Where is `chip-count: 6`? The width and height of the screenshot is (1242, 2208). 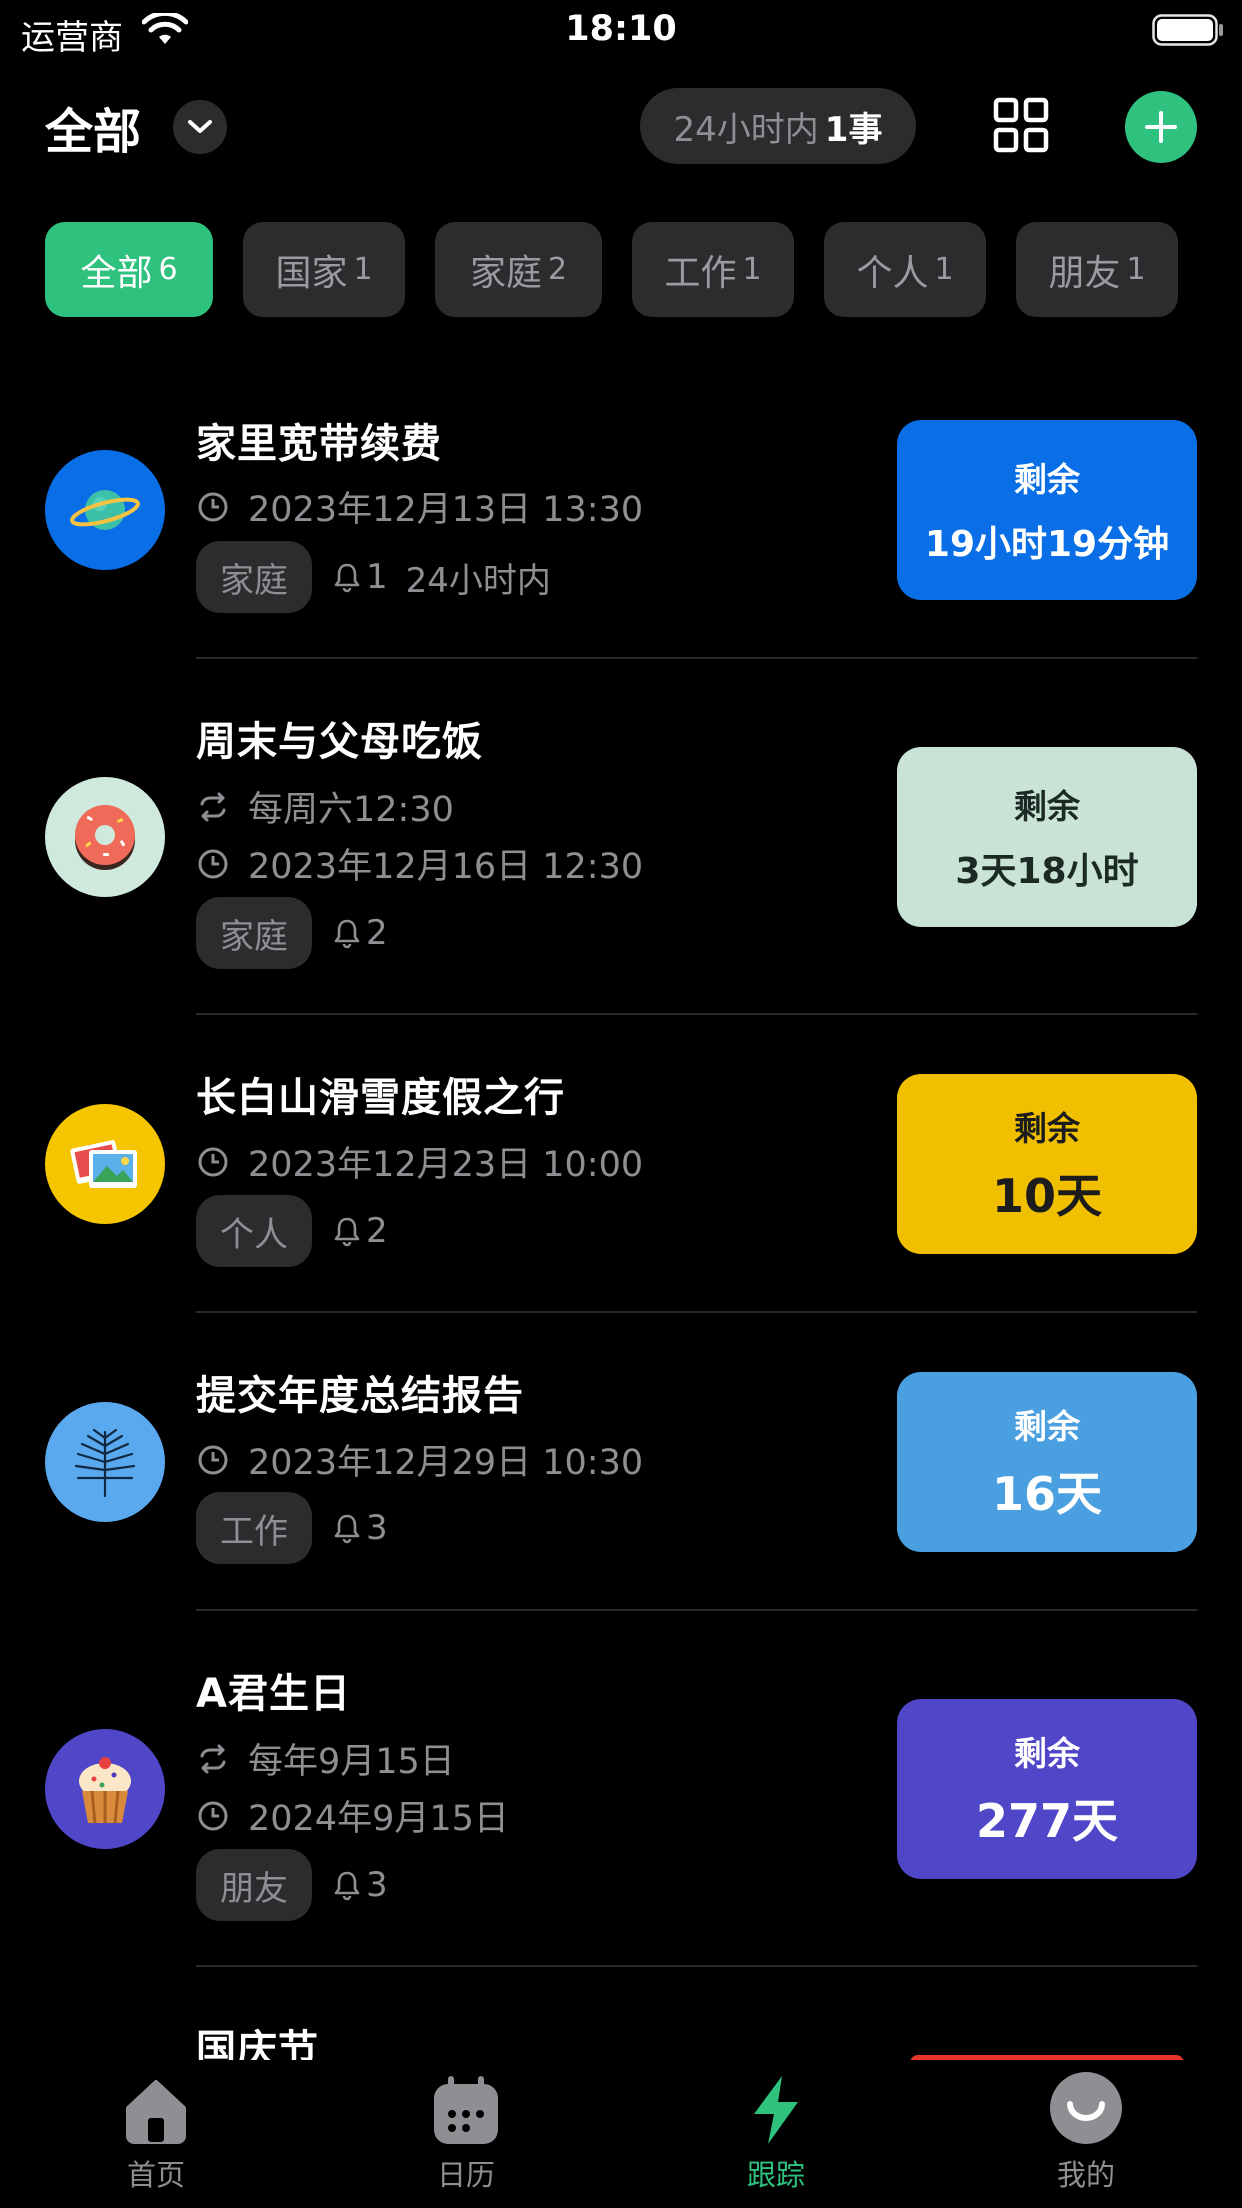 chip-count: 6 is located at coordinates (168, 269).